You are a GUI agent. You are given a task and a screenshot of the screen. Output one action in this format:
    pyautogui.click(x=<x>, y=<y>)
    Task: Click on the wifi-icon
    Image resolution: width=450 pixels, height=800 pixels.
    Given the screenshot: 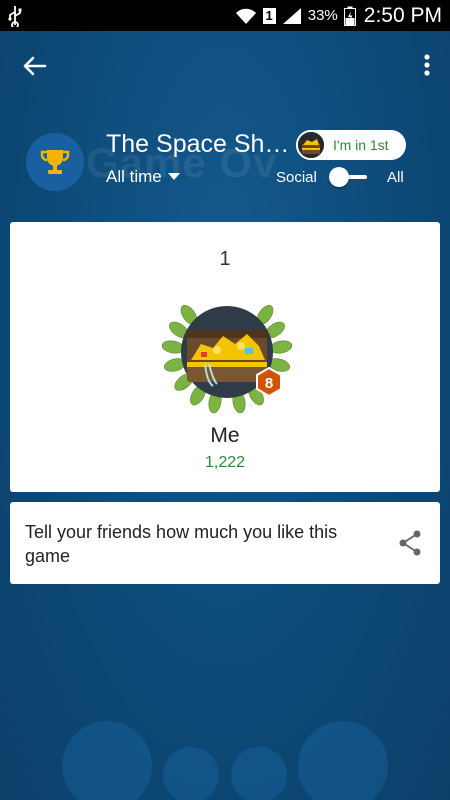 What is the action you would take?
    pyautogui.click(x=245, y=16)
    